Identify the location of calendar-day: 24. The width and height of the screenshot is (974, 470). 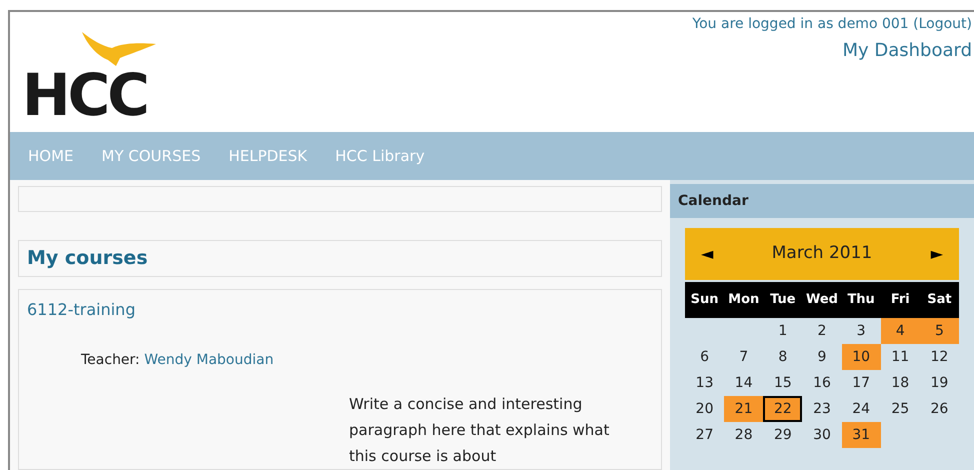
(861, 409).